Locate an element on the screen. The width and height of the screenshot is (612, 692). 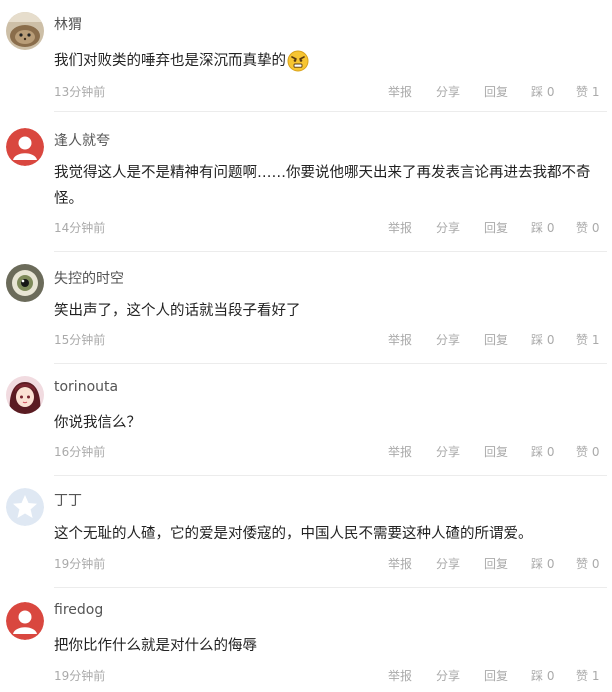
comment-text: 笑出声了，这个人的话就当段子看好了 is located at coordinates (177, 311).